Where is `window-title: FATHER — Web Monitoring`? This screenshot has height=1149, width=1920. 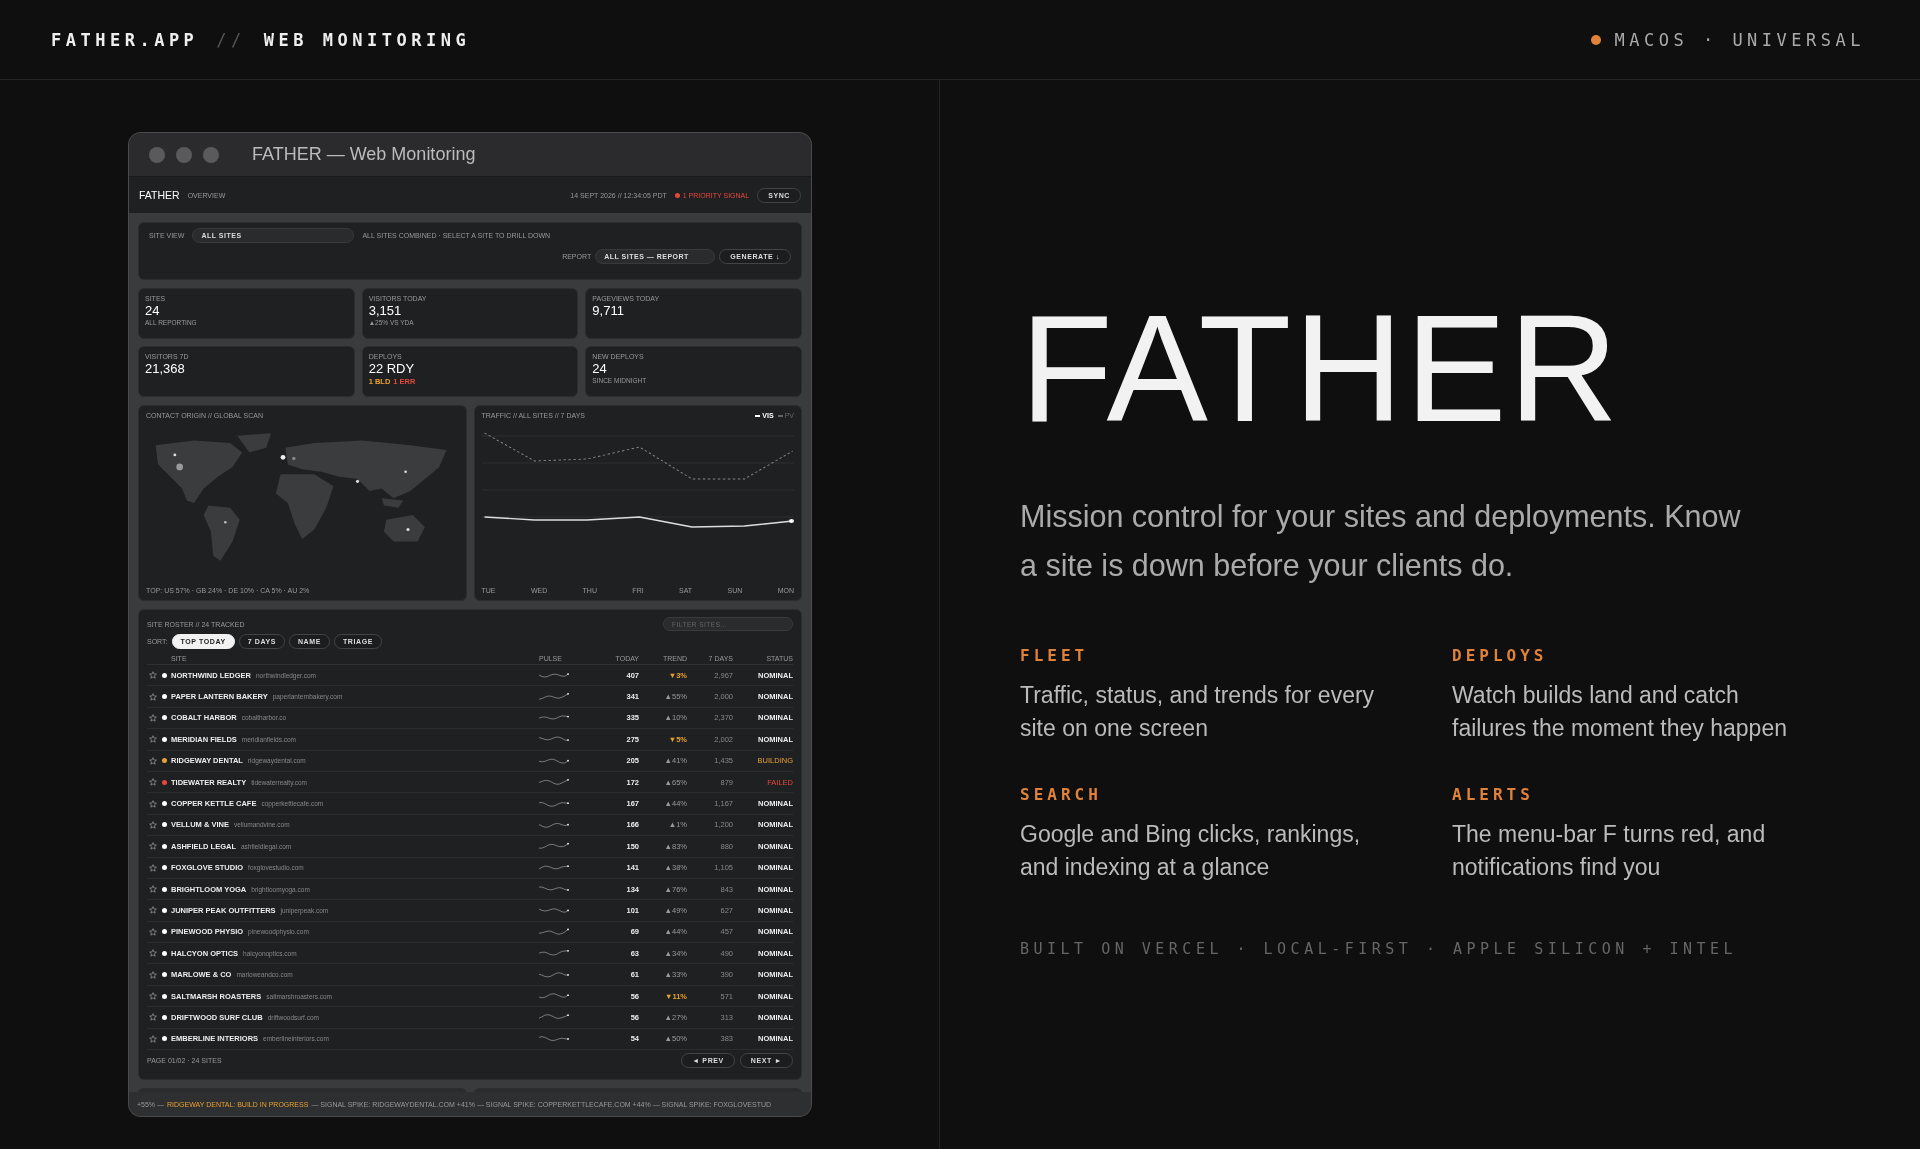
window-title: FATHER — Web Monitoring is located at coordinates (364, 154).